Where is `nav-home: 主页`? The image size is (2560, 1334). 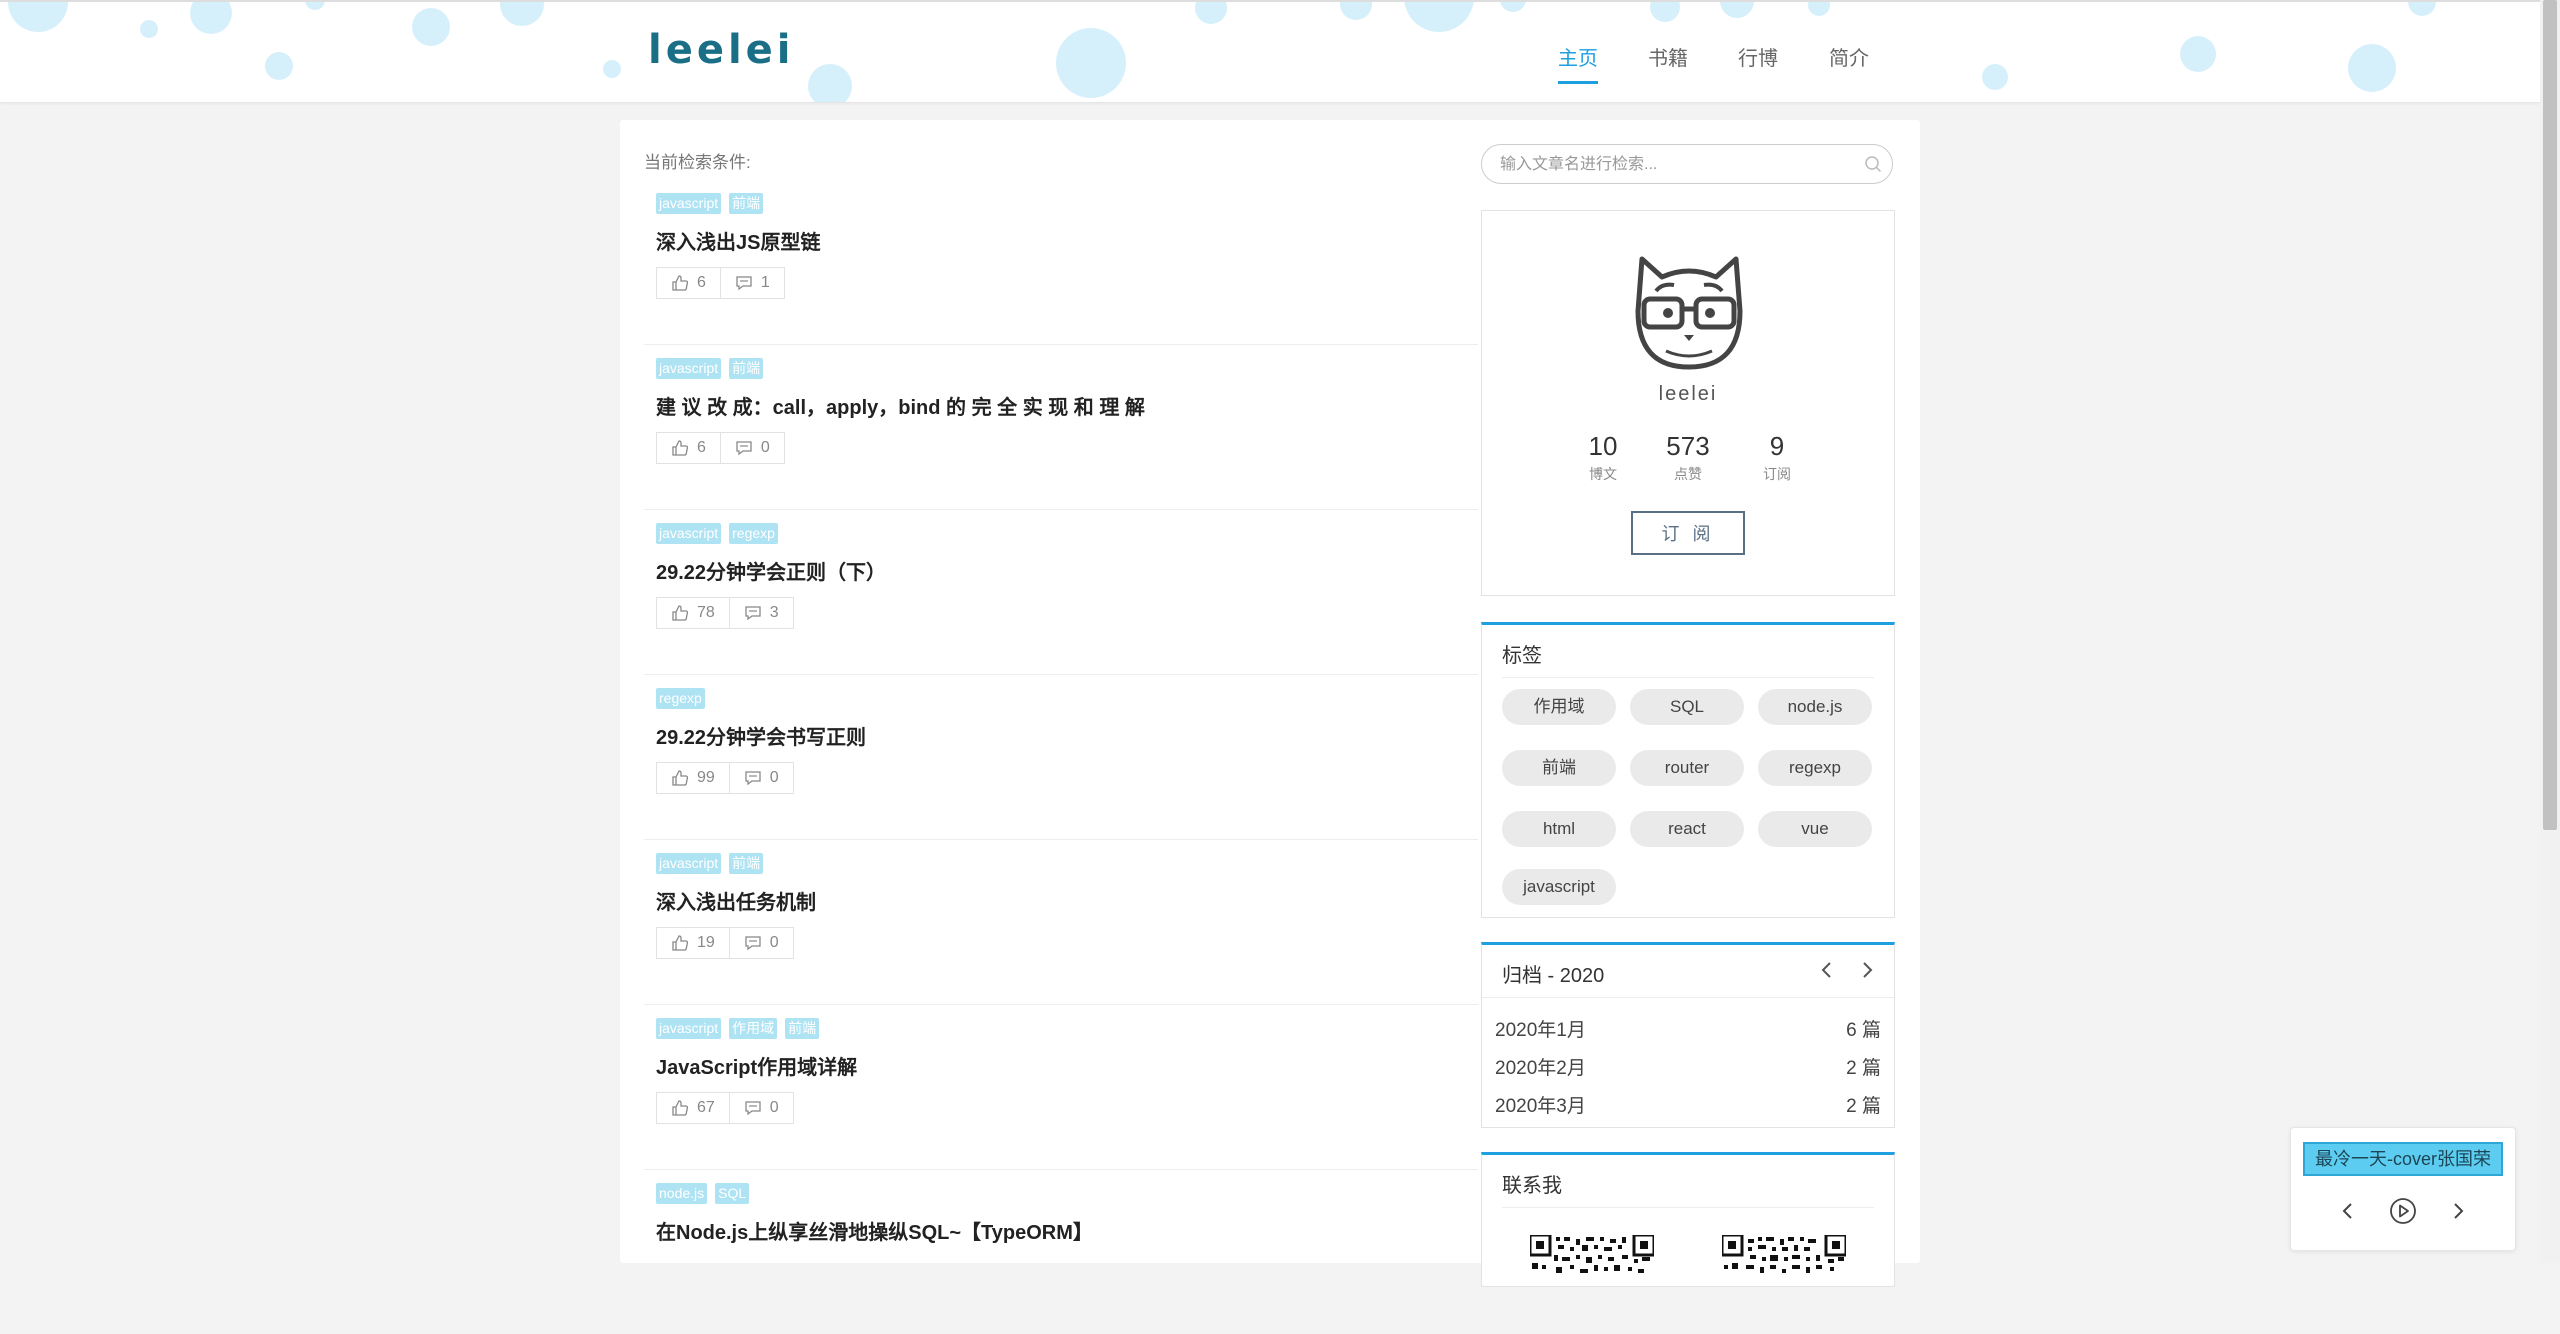 nav-home: 主页 is located at coordinates (1578, 63).